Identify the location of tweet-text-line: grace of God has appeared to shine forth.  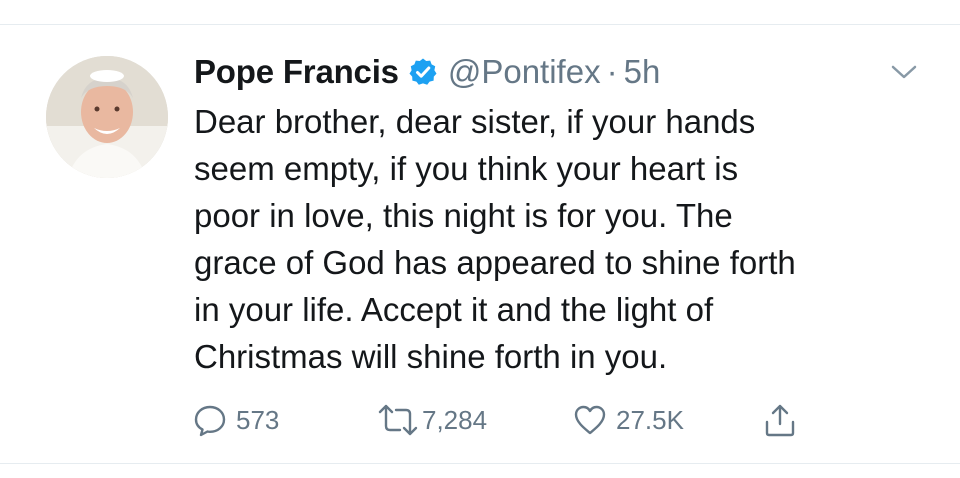
(495, 262).